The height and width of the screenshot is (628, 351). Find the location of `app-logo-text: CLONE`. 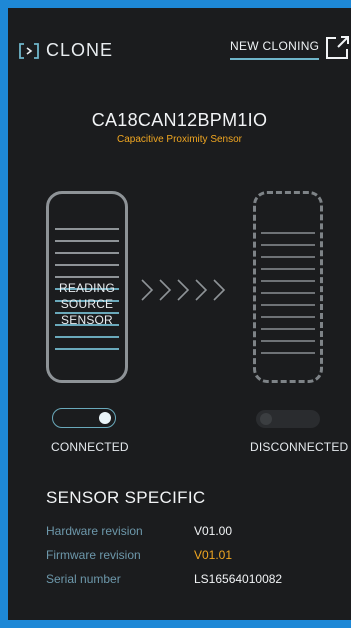

app-logo-text: CLONE is located at coordinates (80, 50).